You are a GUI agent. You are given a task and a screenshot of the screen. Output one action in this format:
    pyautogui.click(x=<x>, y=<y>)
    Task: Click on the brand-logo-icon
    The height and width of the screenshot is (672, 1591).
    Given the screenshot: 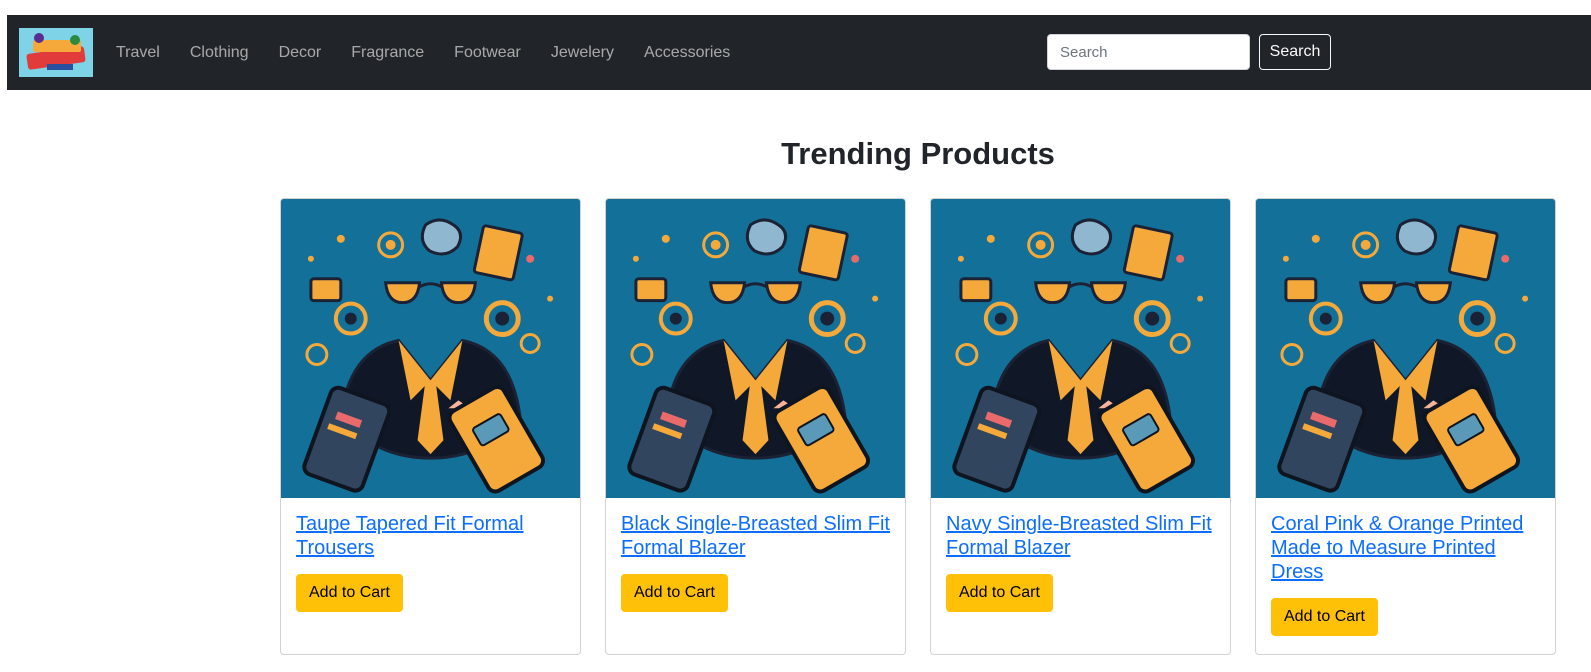 What is the action you would take?
    pyautogui.click(x=56, y=52)
    